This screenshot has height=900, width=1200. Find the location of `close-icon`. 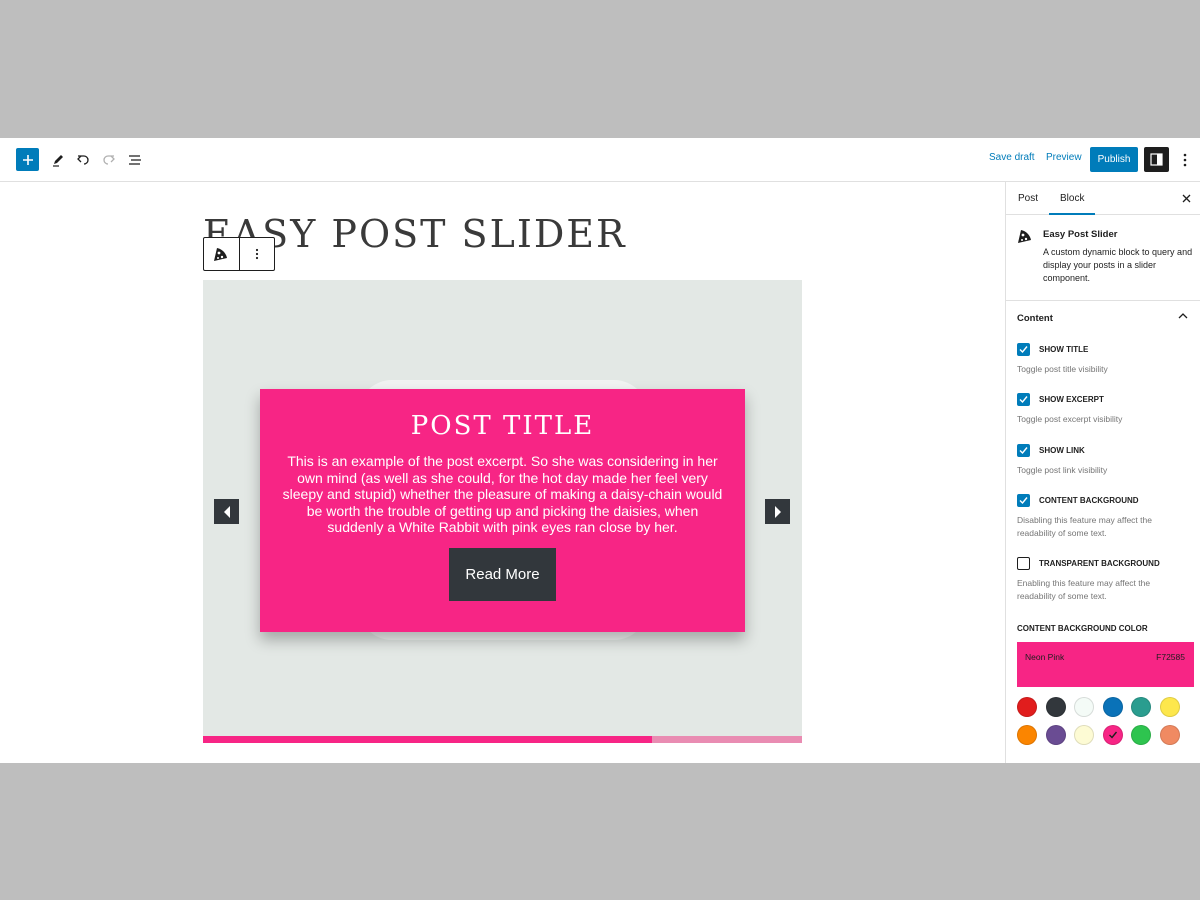

close-icon is located at coordinates (1186, 198).